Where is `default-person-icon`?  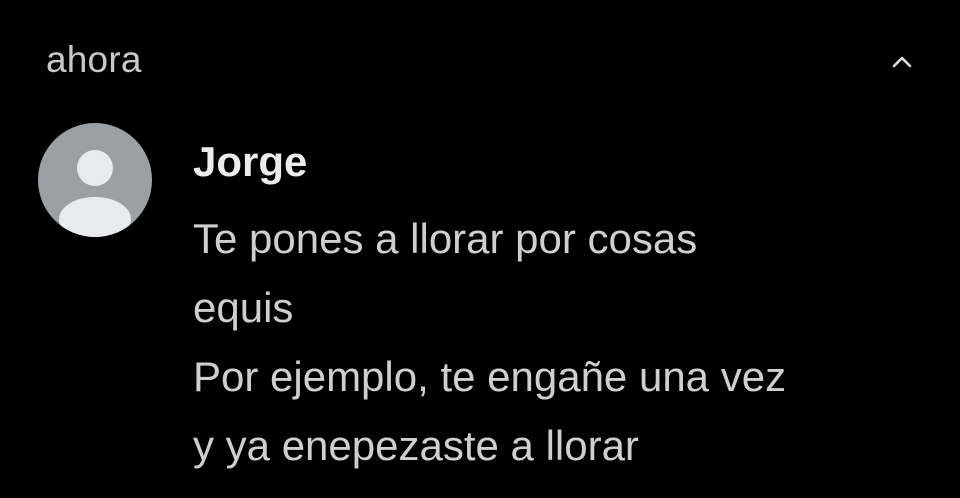
default-person-icon is located at coordinates (95, 193).